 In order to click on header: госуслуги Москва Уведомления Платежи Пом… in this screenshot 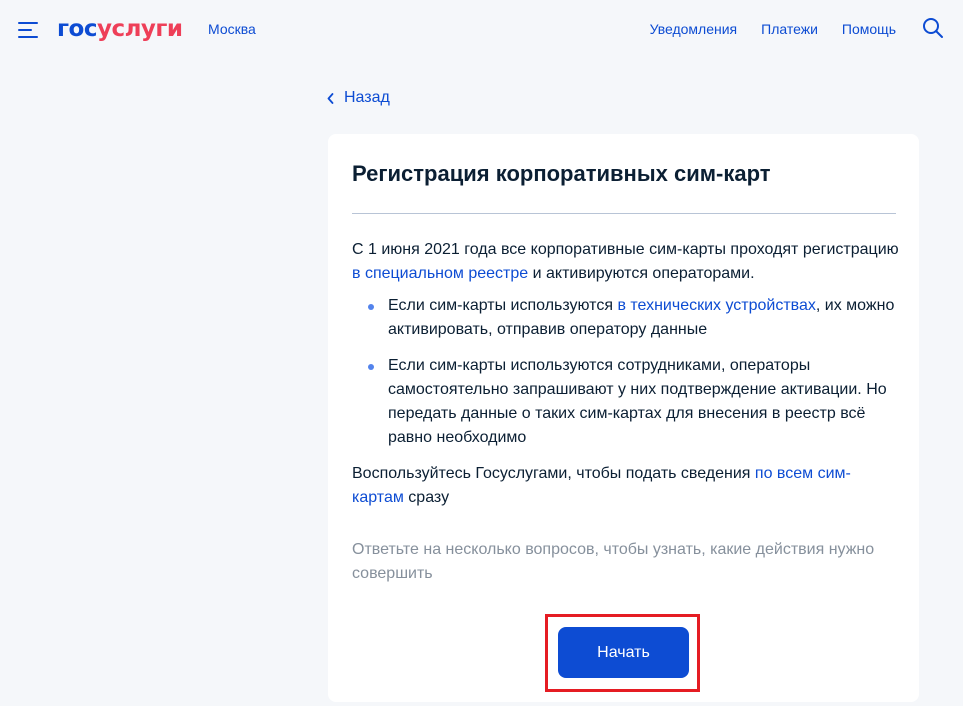, I will do `click(481, 29)`.